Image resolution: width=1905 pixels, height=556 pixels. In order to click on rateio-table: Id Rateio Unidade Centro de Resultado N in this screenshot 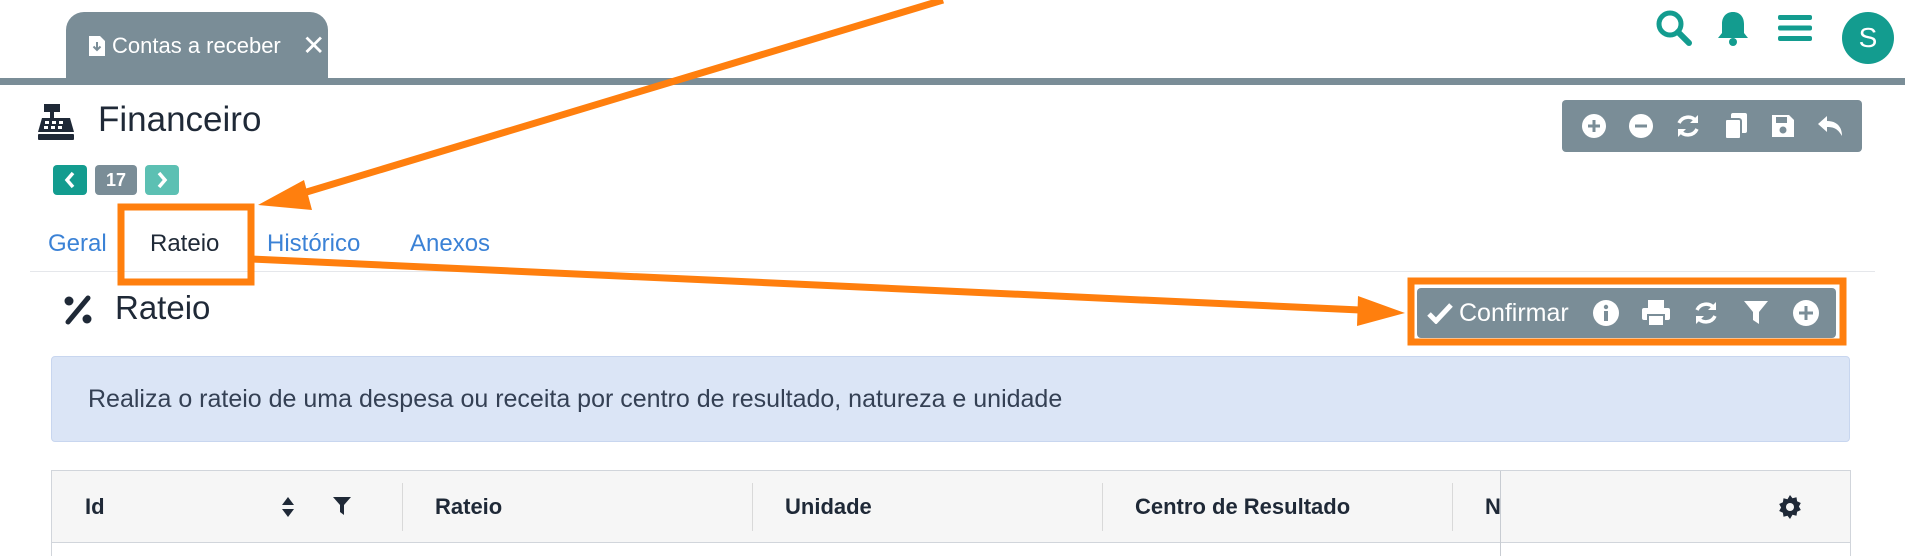, I will do `click(951, 513)`.